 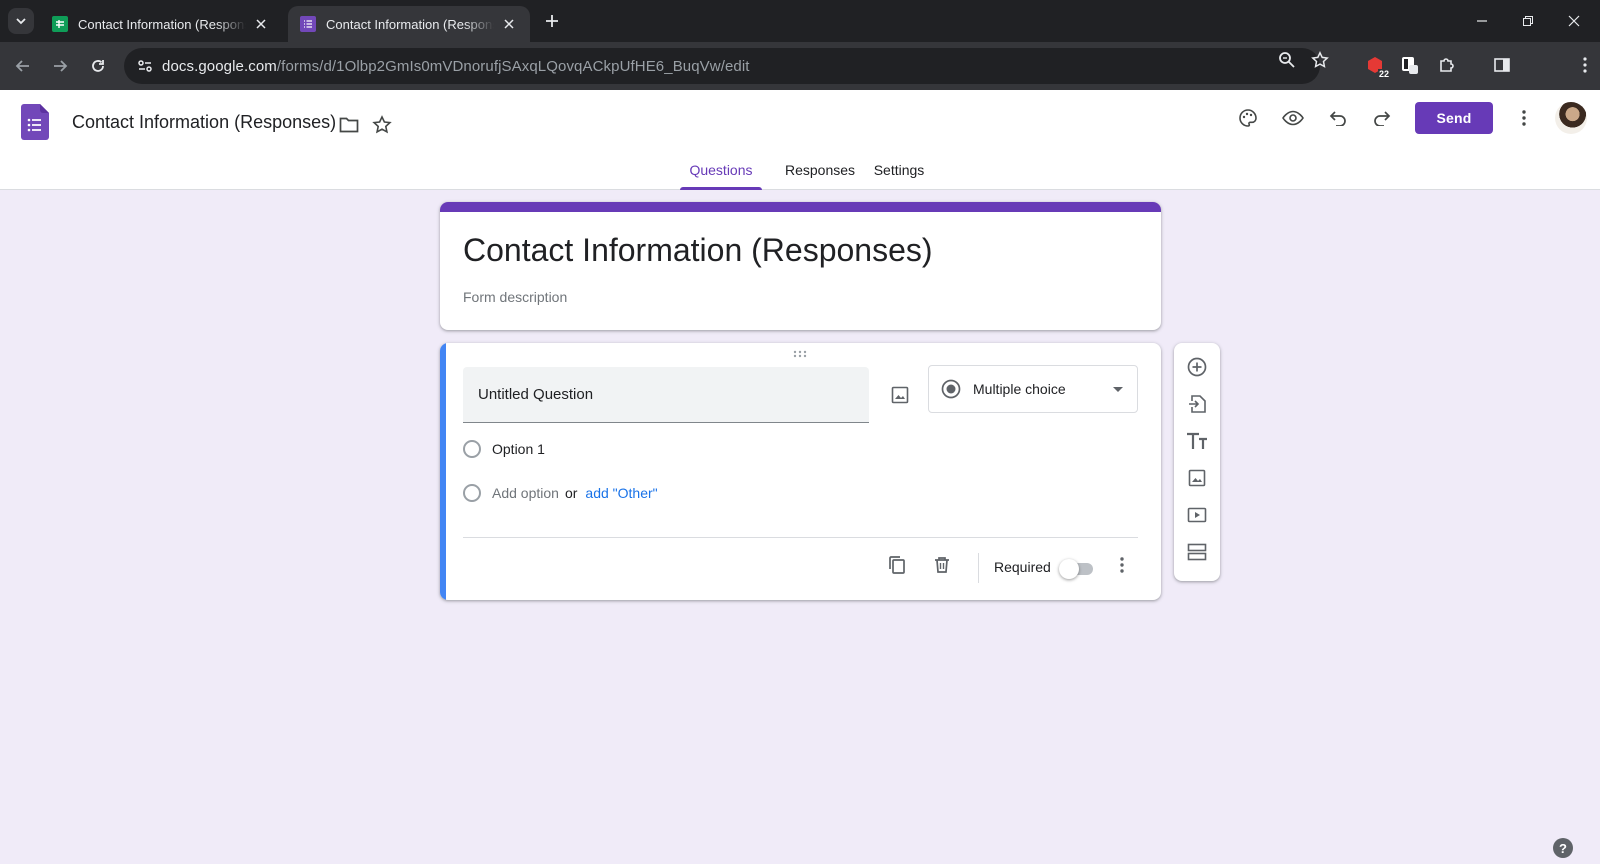 I want to click on help-icon: ?, so click(x=1563, y=848).